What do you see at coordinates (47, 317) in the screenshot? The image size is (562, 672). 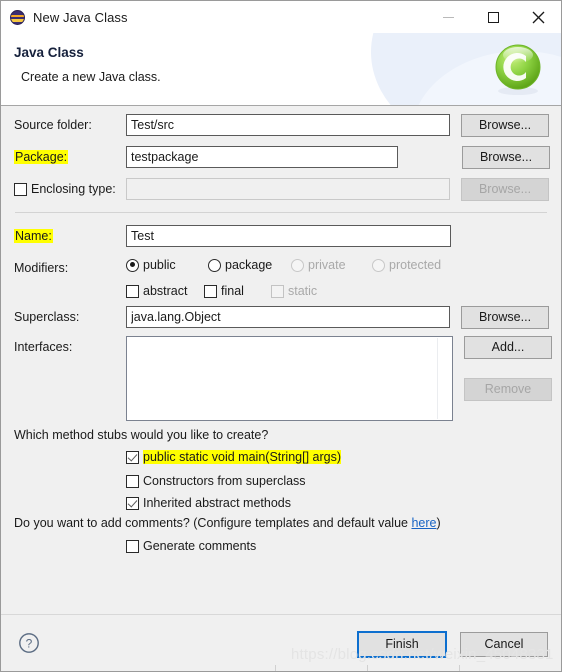 I see `superclass-label: Superclass:` at bounding box center [47, 317].